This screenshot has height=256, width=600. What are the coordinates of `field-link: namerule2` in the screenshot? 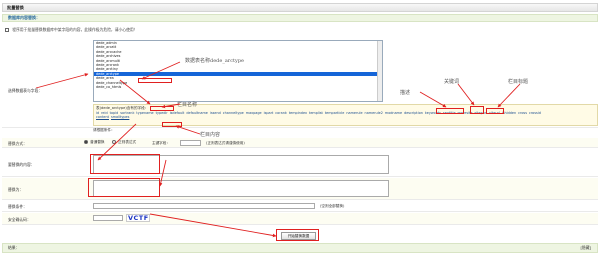 It's located at (374, 113).